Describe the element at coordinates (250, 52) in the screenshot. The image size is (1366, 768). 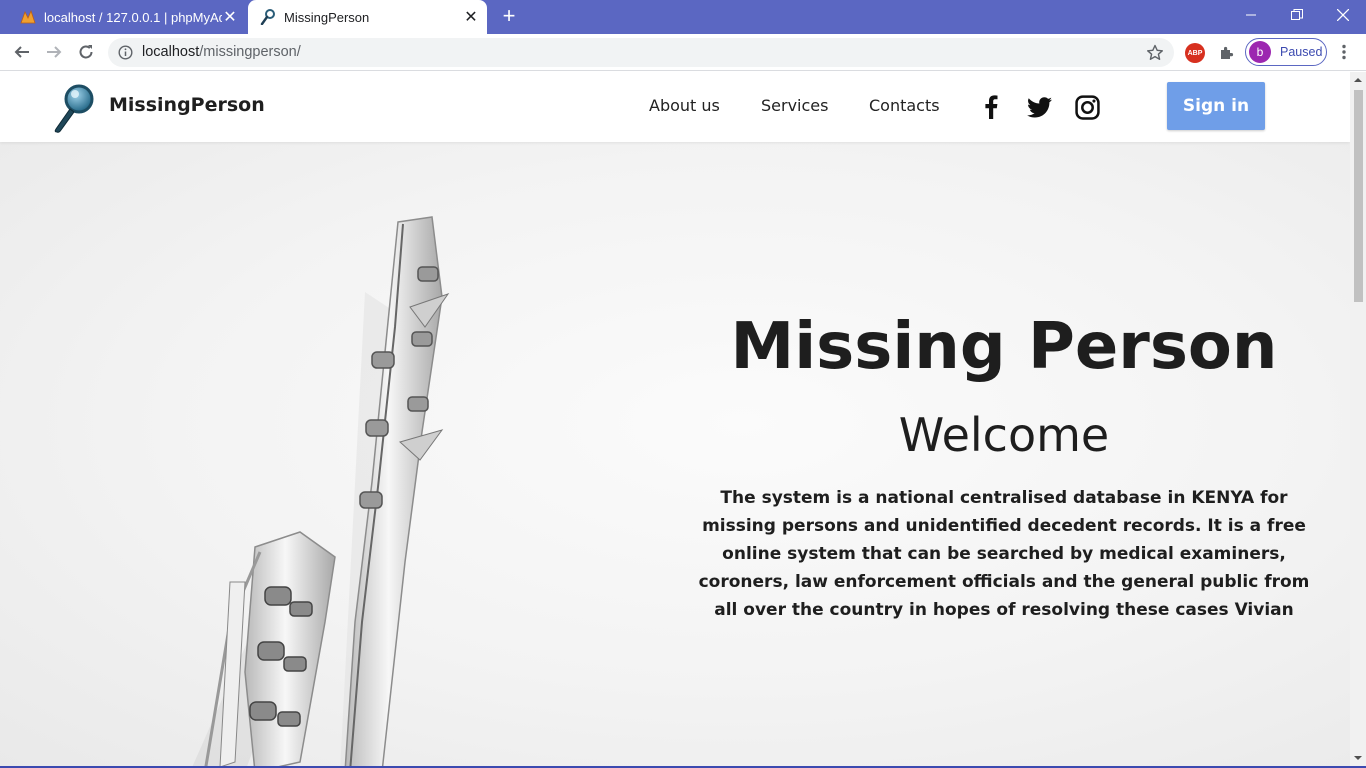
I see `url-path: /missingperson/` at that location.